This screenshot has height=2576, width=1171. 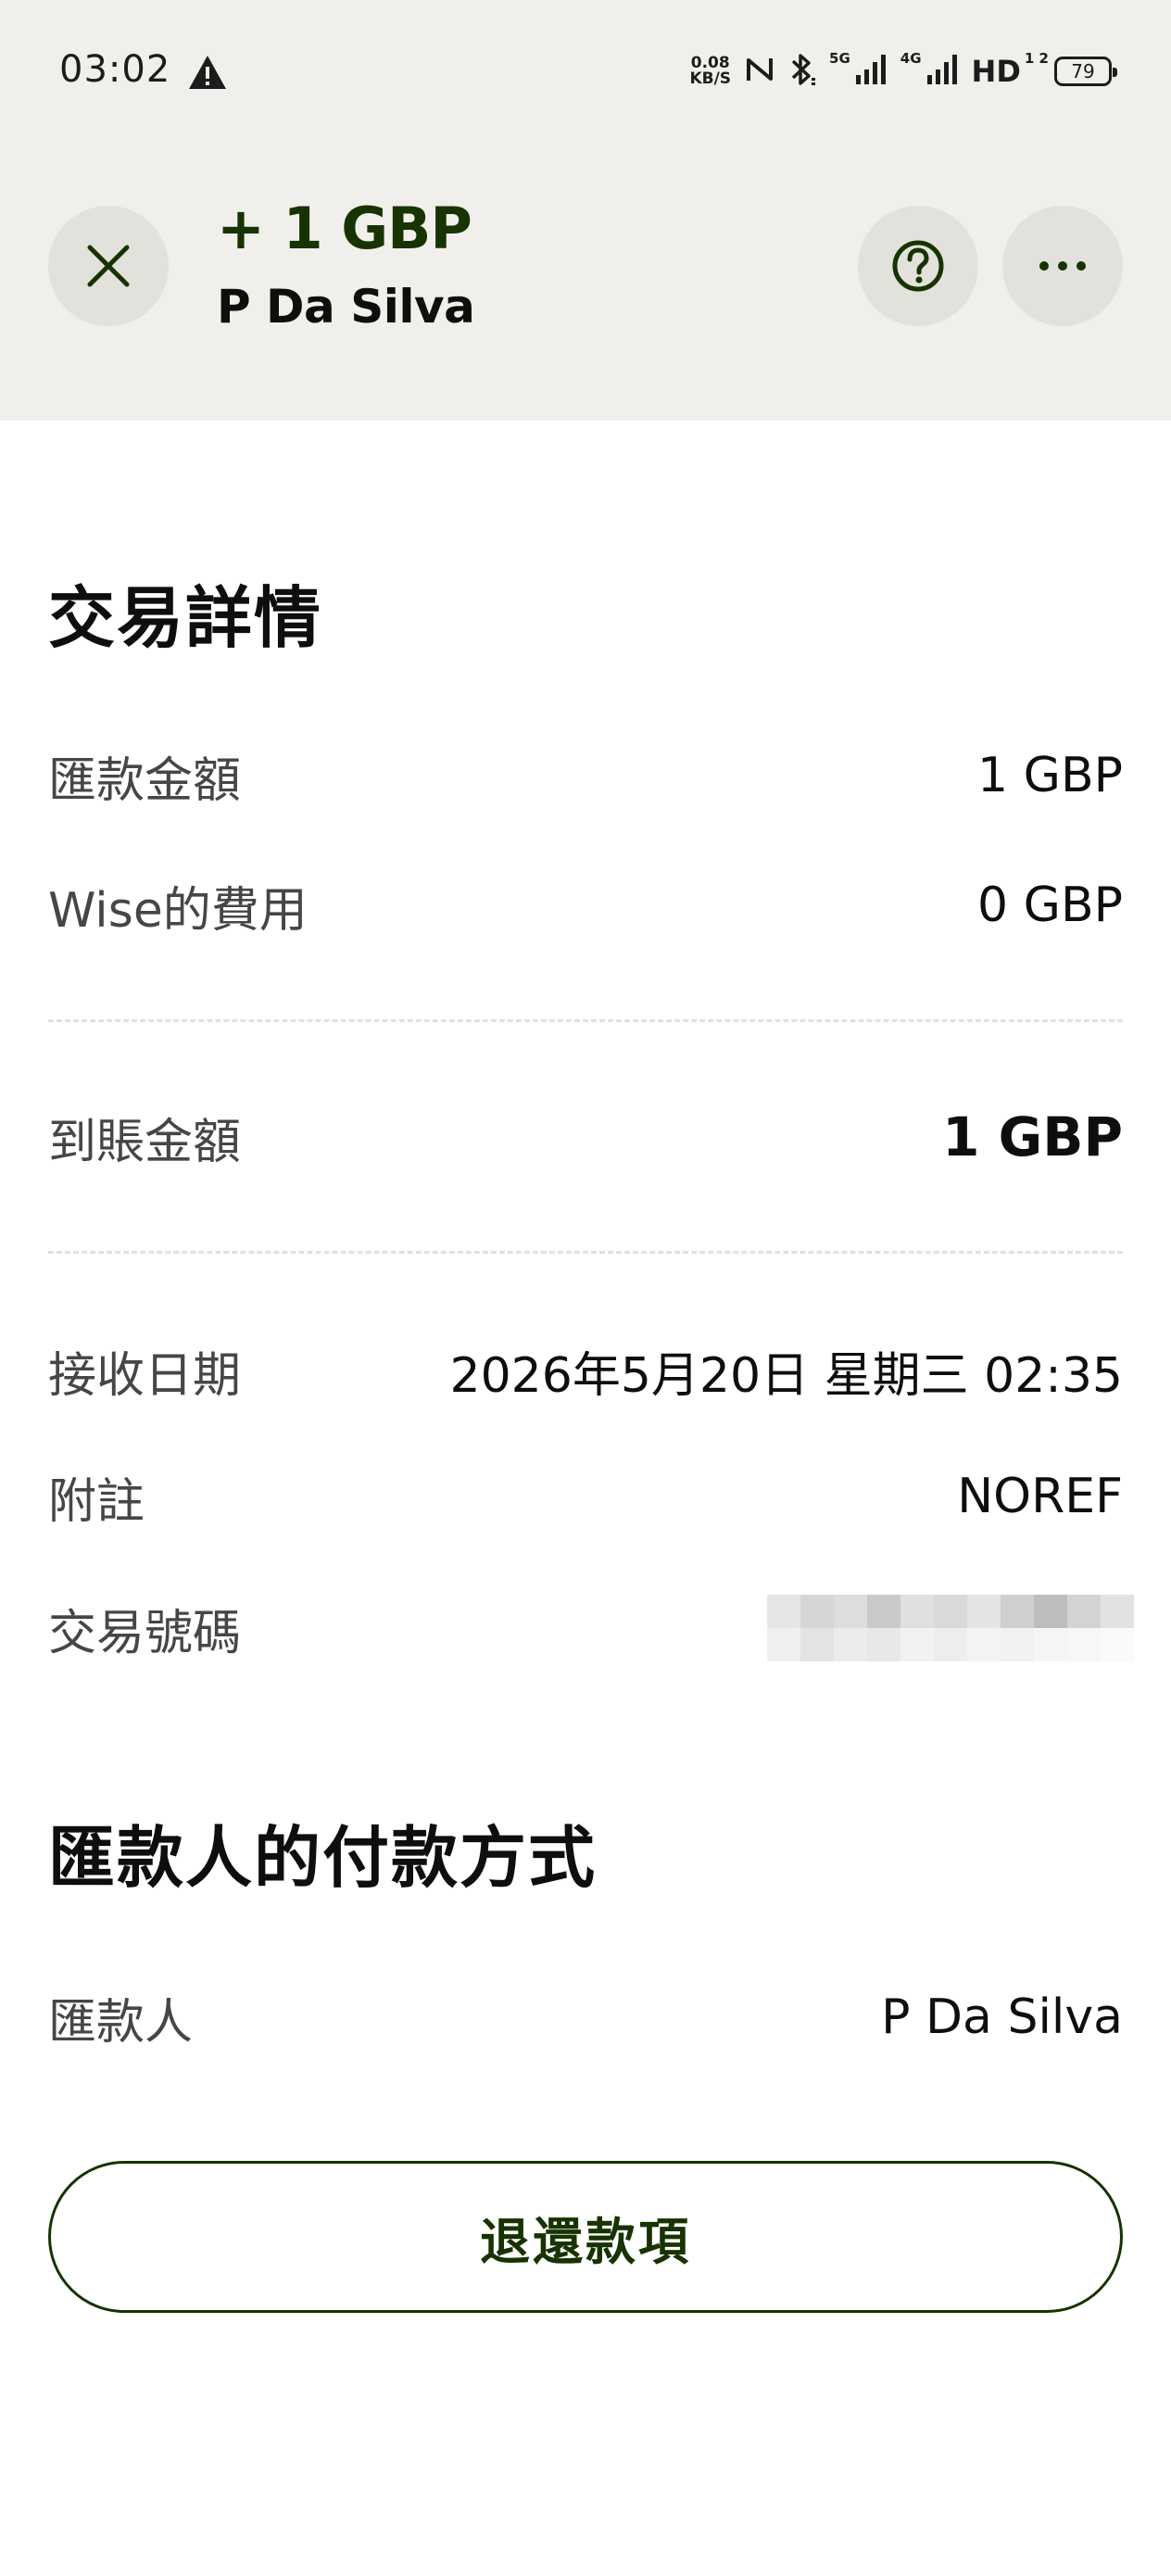 What do you see at coordinates (711, 71) in the screenshot?
I see `network-speed: 0.08 KB/S` at bounding box center [711, 71].